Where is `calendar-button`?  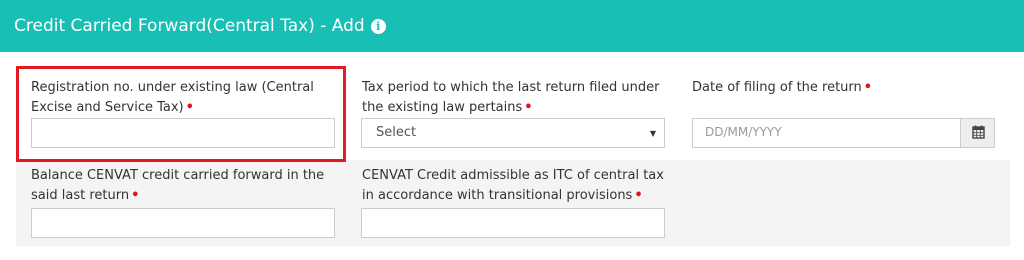
calendar-button is located at coordinates (977, 133).